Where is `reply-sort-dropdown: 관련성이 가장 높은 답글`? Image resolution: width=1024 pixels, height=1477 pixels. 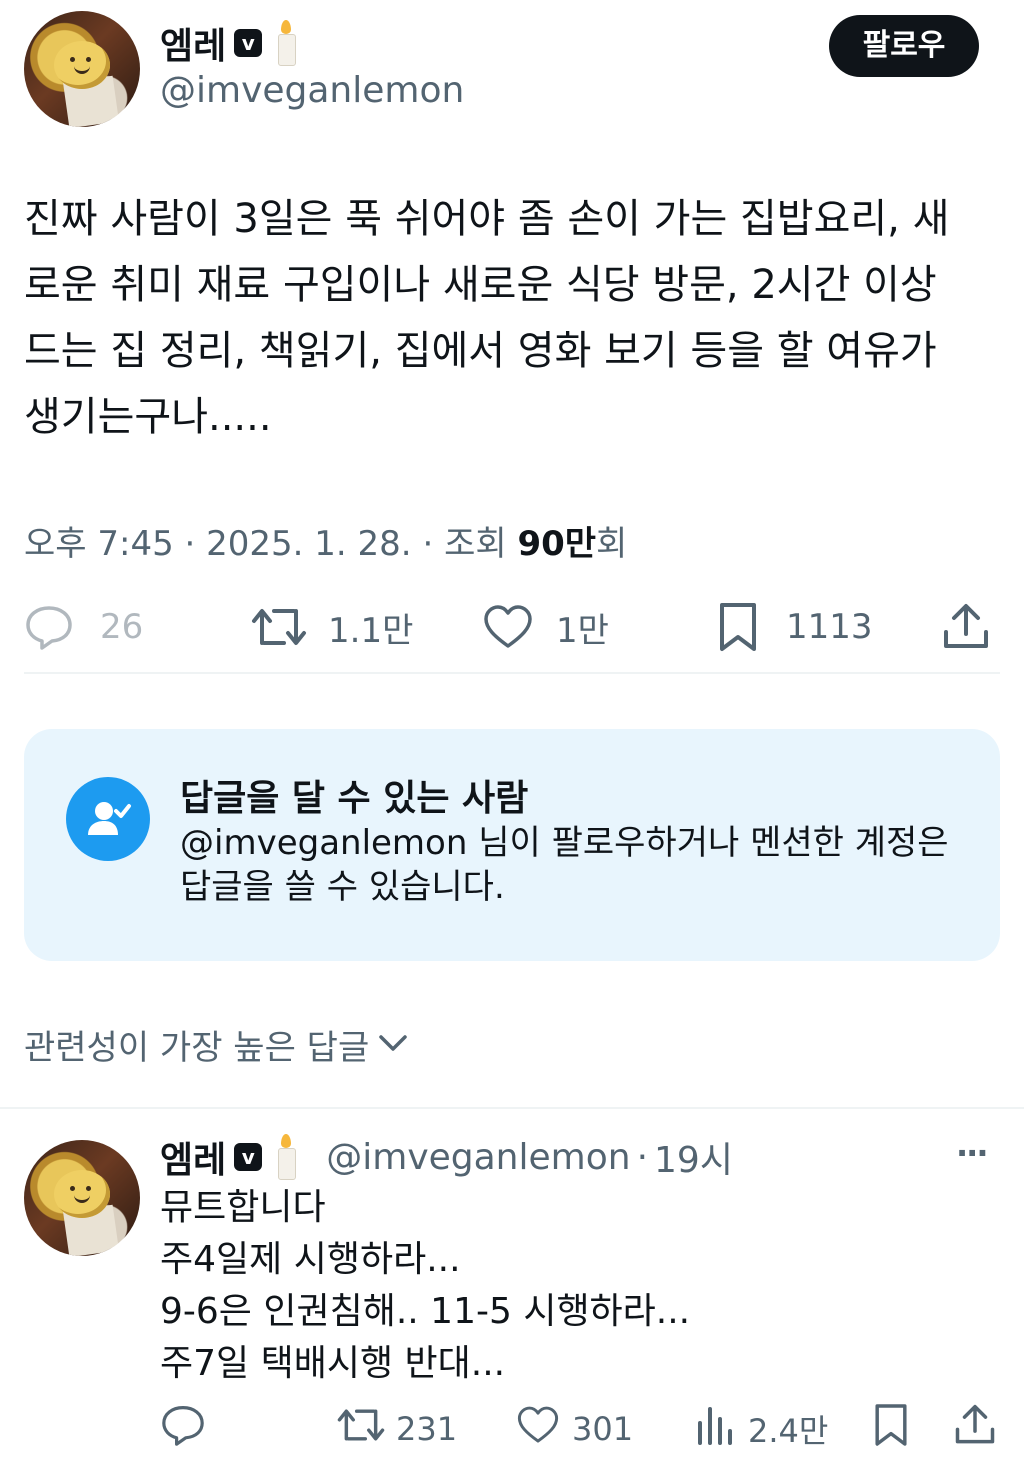 reply-sort-dropdown: 관련성이 가장 높은 답글 is located at coordinates (216, 1044).